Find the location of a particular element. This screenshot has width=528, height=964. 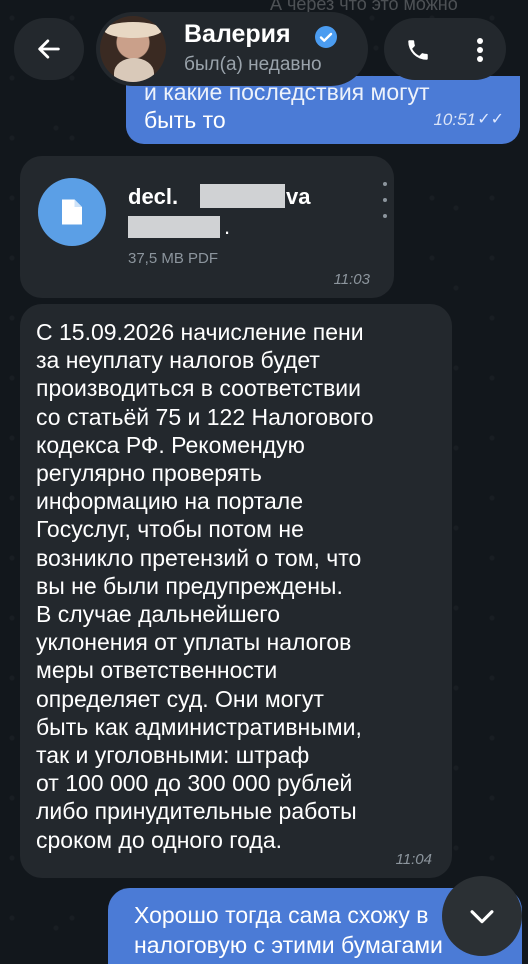

avatar-body is located at coordinates (134, 70).